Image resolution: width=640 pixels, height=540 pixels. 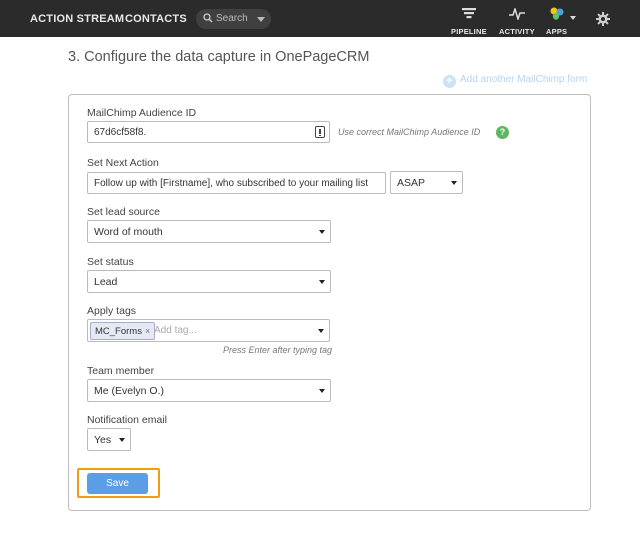 What do you see at coordinates (117, 483) in the screenshot?
I see `save-button: Save` at bounding box center [117, 483].